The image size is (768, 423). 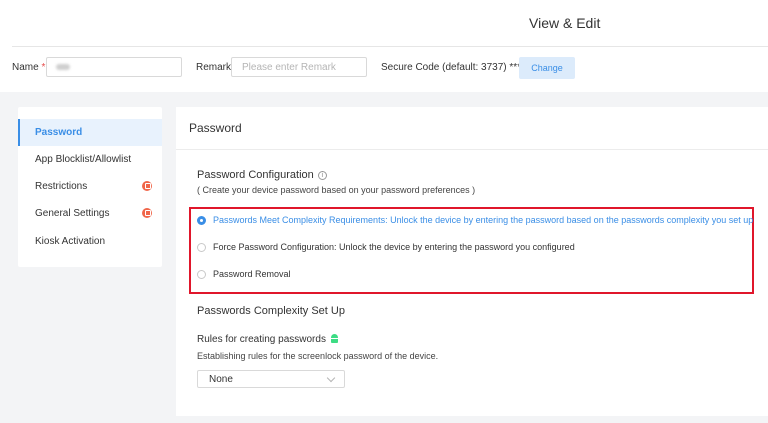 I want to click on change-button: Change, so click(x=547, y=68).